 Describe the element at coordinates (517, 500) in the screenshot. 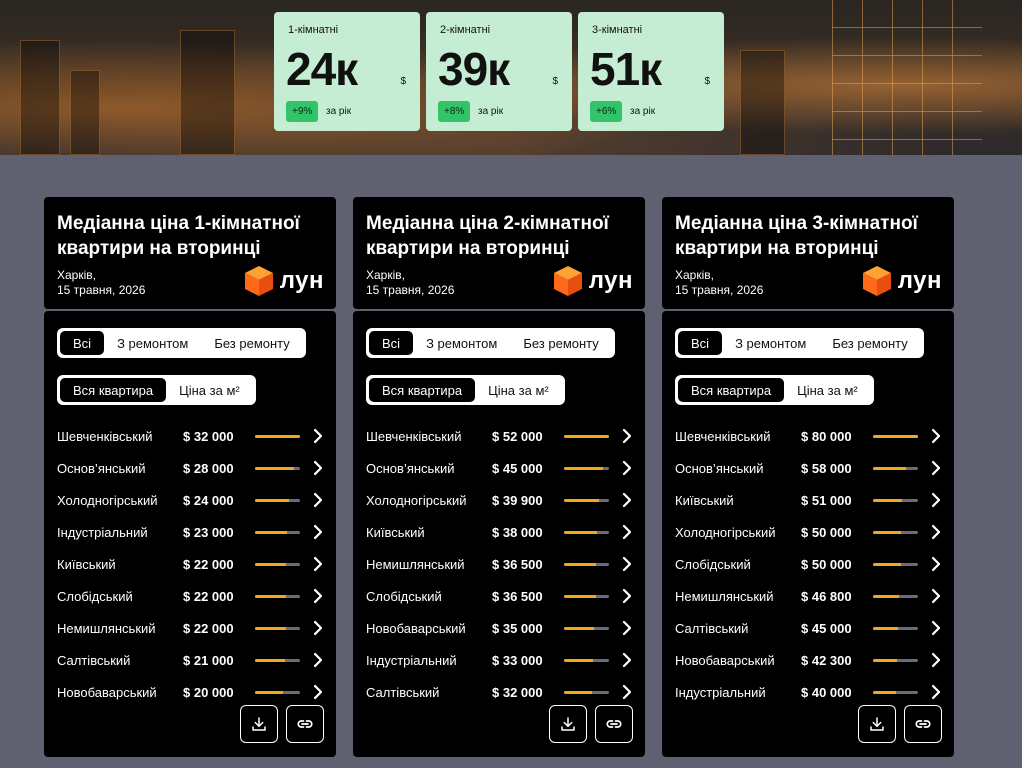

I see `district-price: $ 39 900` at that location.